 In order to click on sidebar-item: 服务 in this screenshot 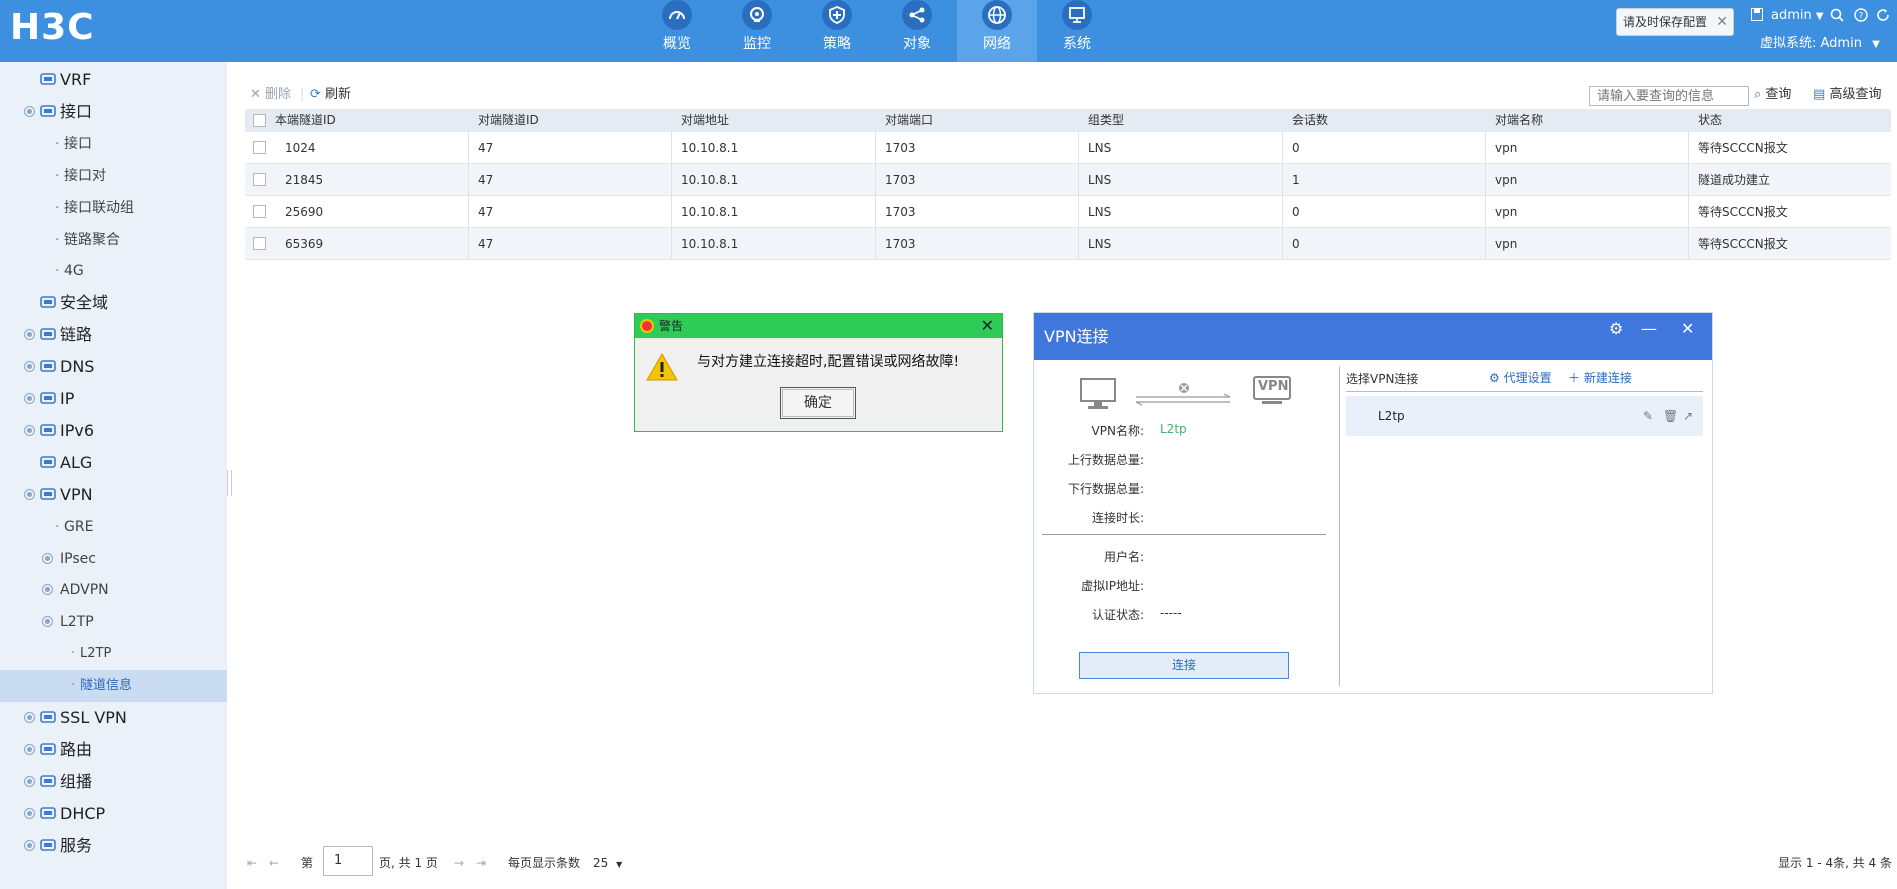, I will do `click(113, 846)`.